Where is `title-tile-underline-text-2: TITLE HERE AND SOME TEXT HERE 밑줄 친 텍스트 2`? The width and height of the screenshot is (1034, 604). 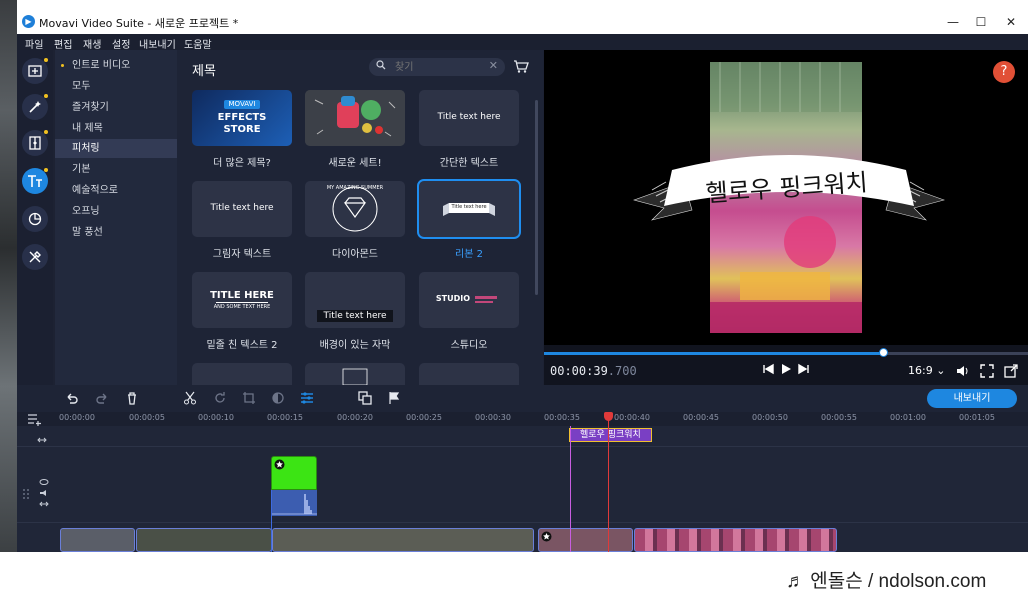
title-tile-underline-text-2: TITLE HERE AND SOME TEXT HERE 밑줄 친 텍스트 2 is located at coordinates (242, 311).